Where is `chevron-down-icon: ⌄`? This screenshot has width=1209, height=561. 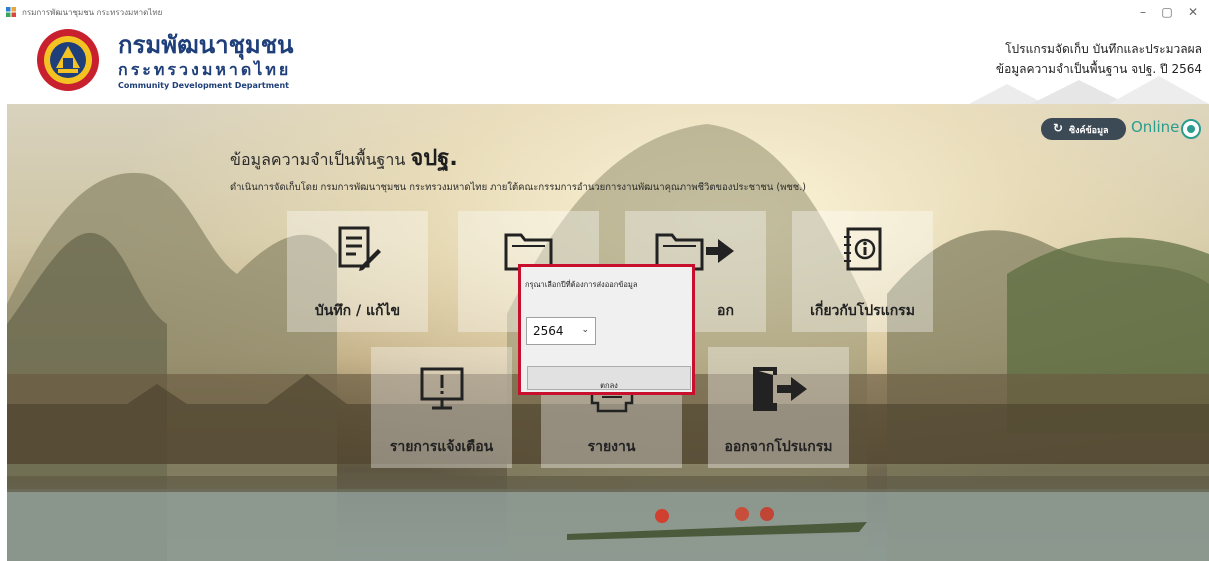 chevron-down-icon: ⌄ is located at coordinates (585, 330).